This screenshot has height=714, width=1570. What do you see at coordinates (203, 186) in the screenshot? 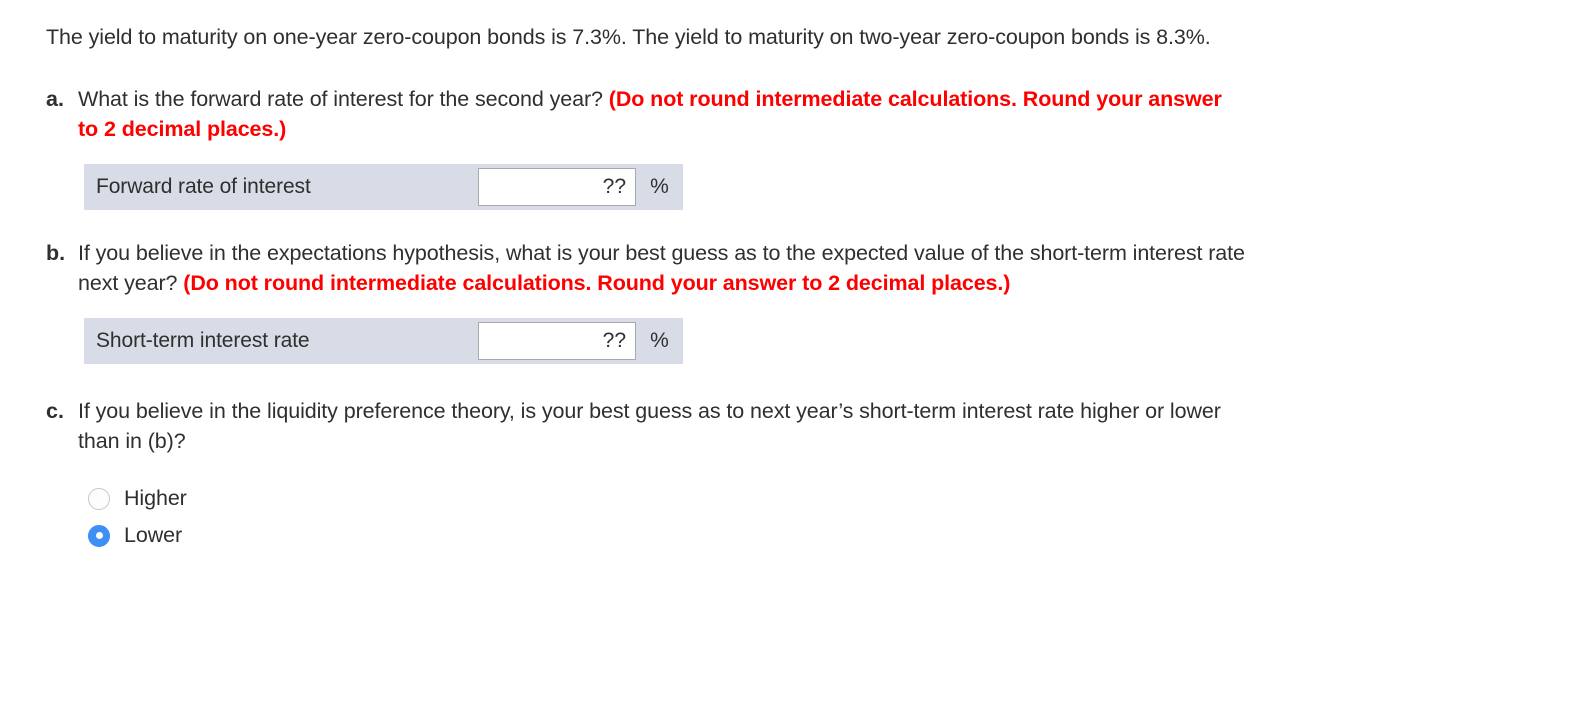
I see `part-a-answer-label: Forward rate of interest` at bounding box center [203, 186].